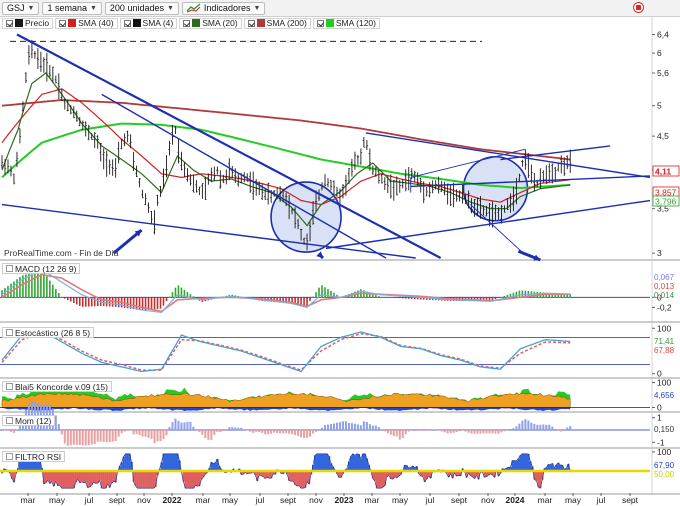 The width and height of the screenshot is (680, 506). I want to click on panel-title-rsi: FILTRO RSI, so click(34, 456).